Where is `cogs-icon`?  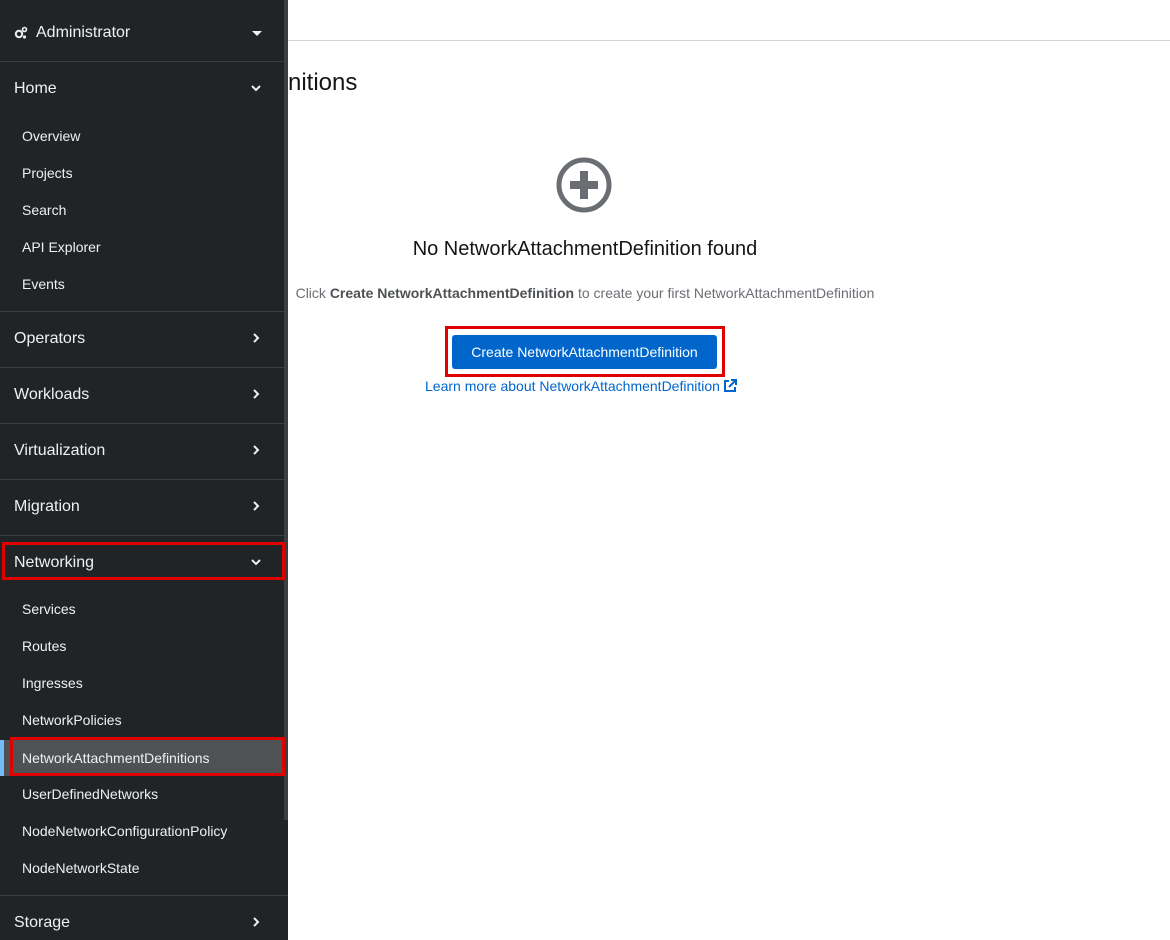 cogs-icon is located at coordinates (21, 32).